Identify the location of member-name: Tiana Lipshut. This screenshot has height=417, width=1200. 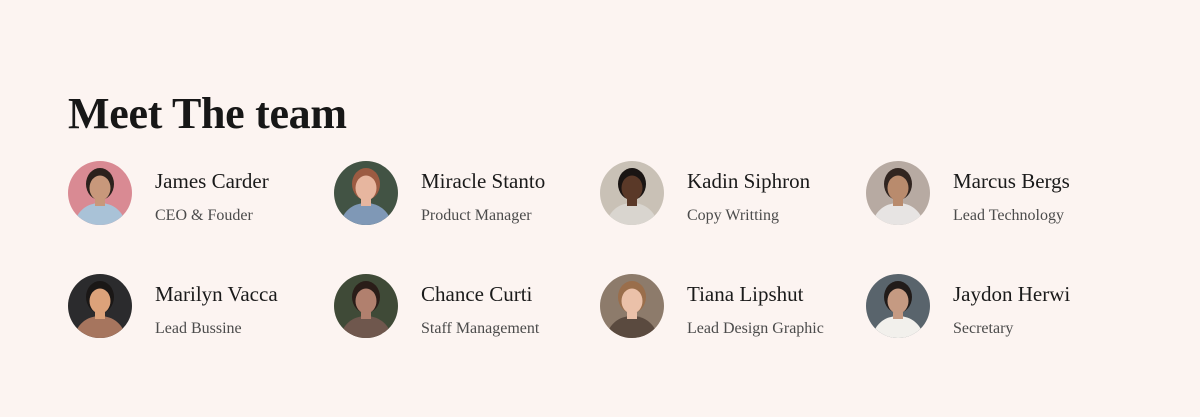
(745, 294).